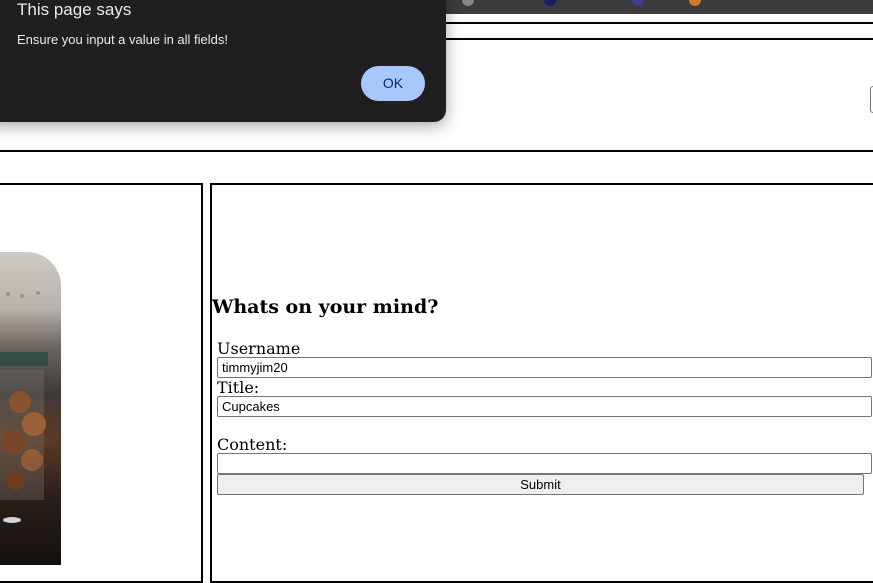 Image resolution: width=873 pixels, height=583 pixels. I want to click on username-input: timmyjim20, so click(544, 367).